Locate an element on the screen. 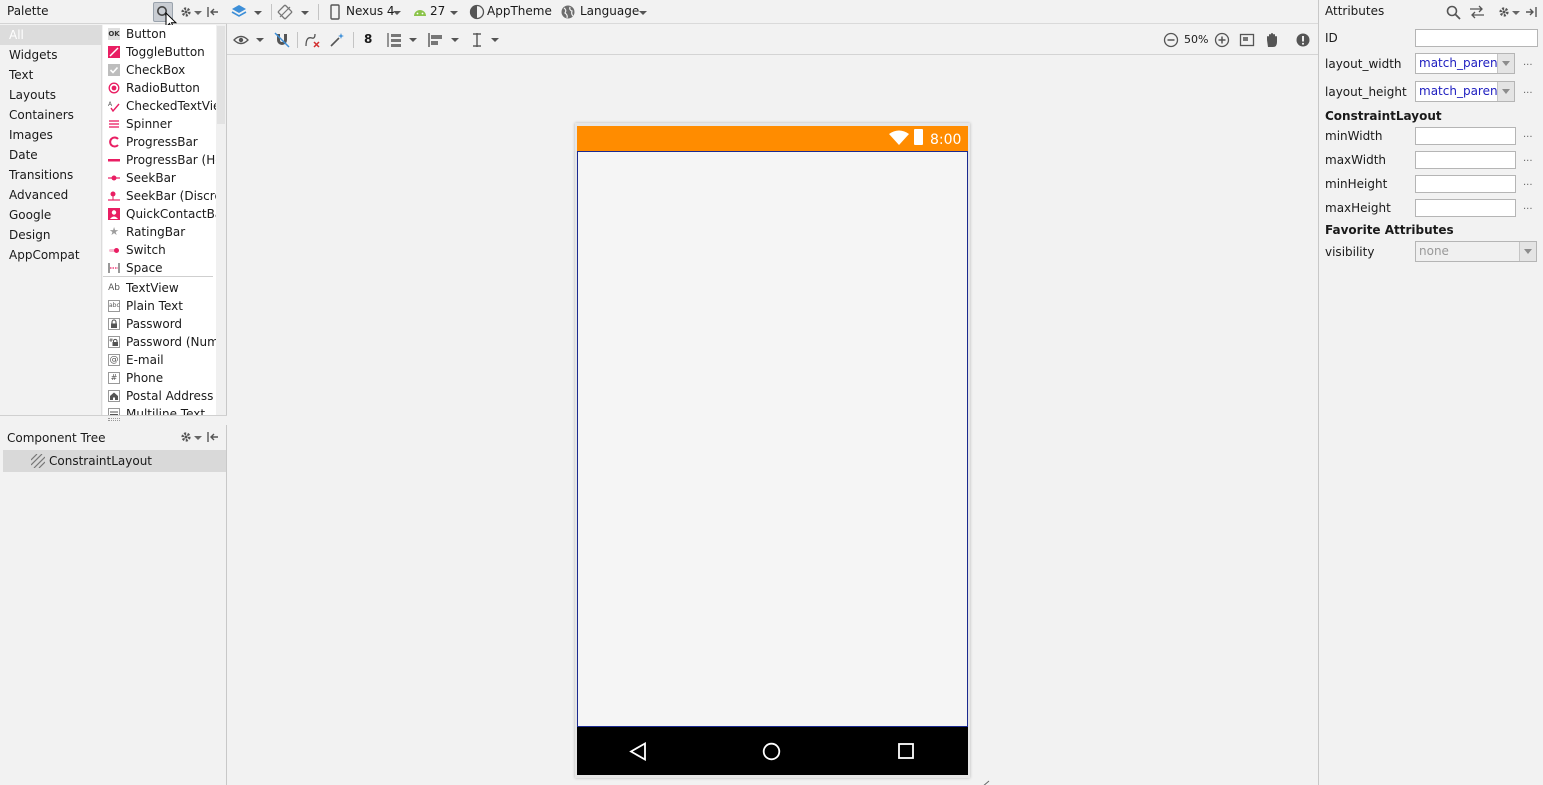  zoom-to-fit-icon is located at coordinates (1247, 40).